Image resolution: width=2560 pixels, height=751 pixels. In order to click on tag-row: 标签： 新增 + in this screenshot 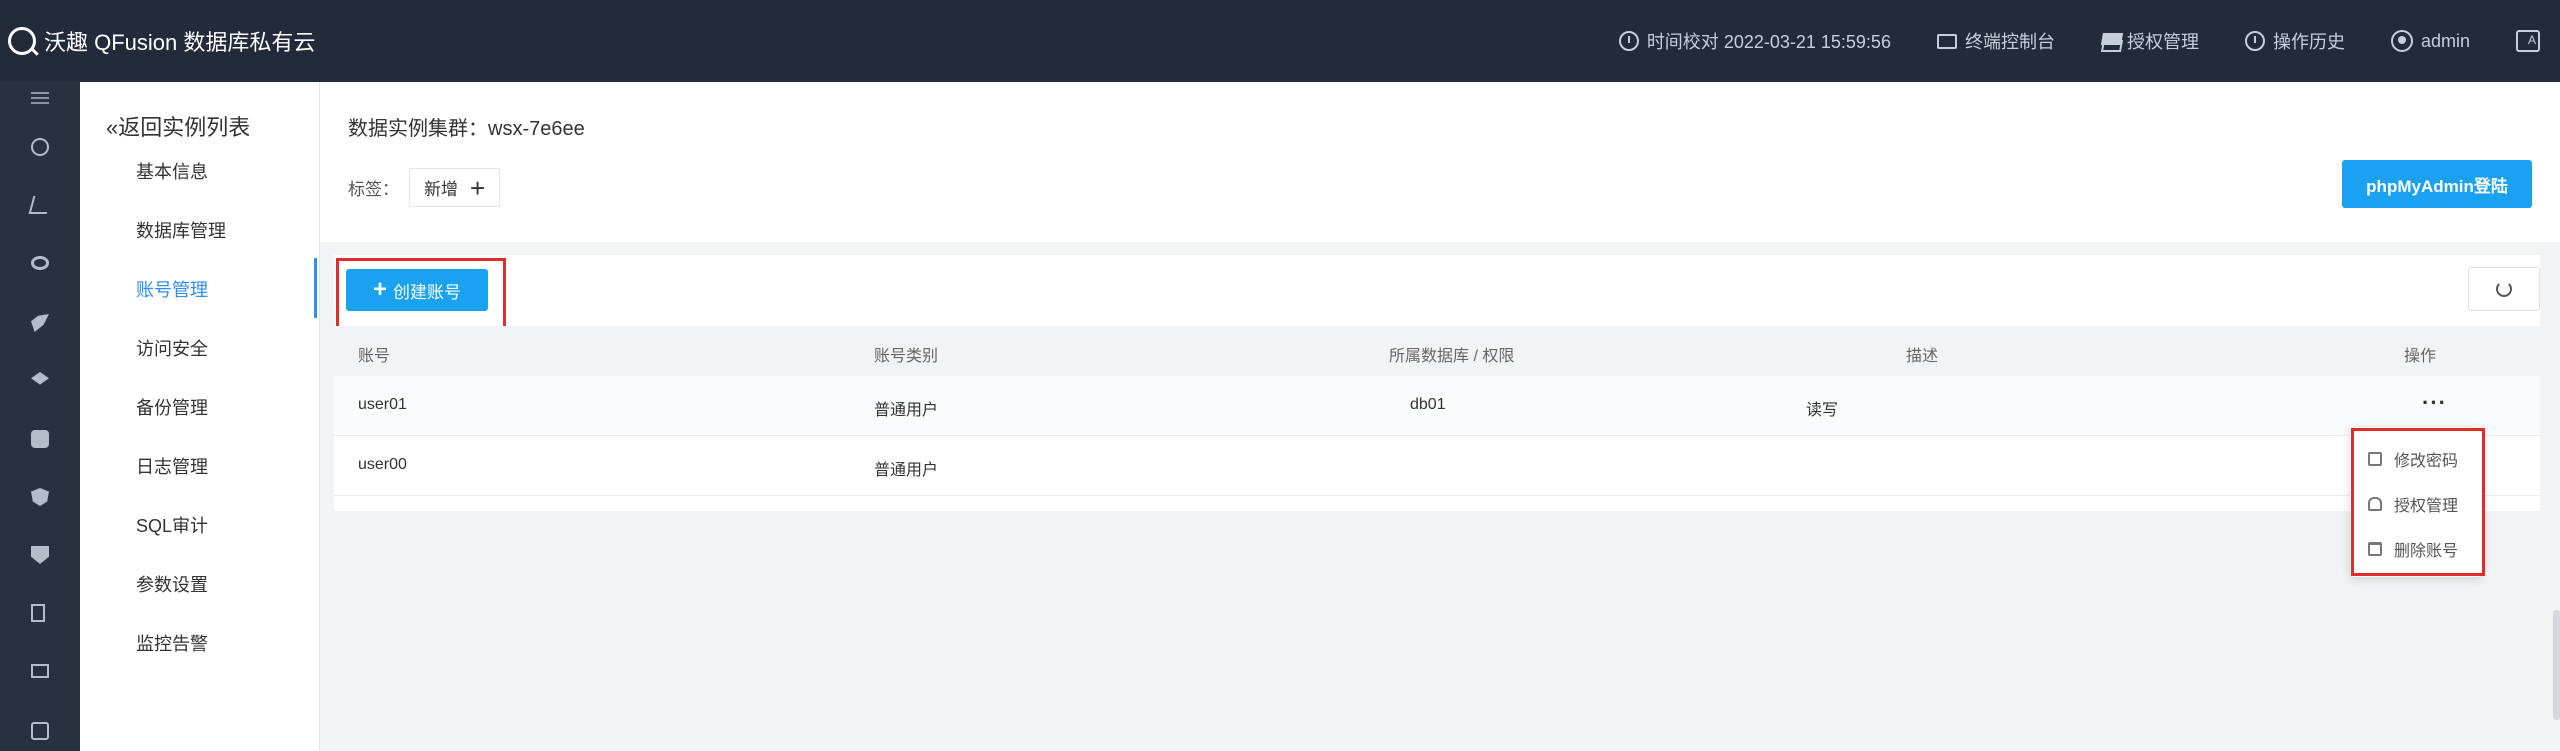, I will do `click(424, 187)`.